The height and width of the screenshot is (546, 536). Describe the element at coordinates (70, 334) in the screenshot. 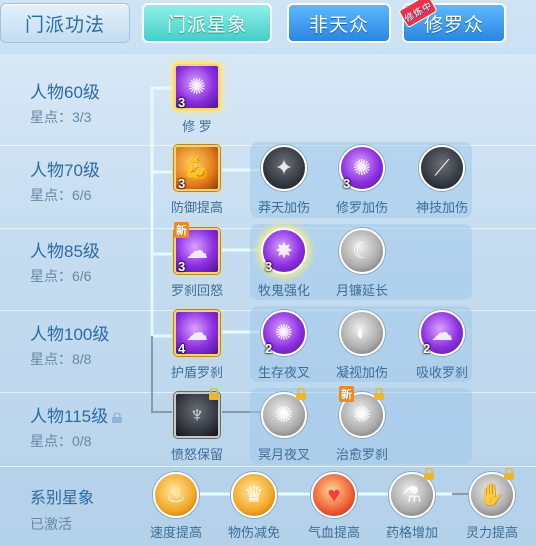

I see `tier-name: 人物100级` at that location.